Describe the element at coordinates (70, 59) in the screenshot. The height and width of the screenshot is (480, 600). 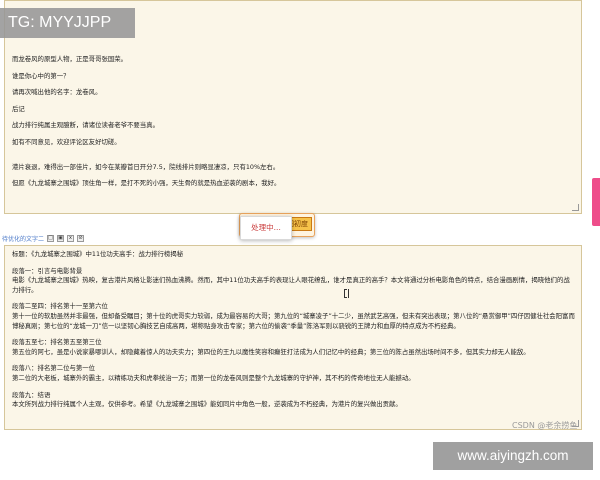
I see `text-paragraph: 而龙卷风的原型人物，正是哥哥张国荣。` at that location.